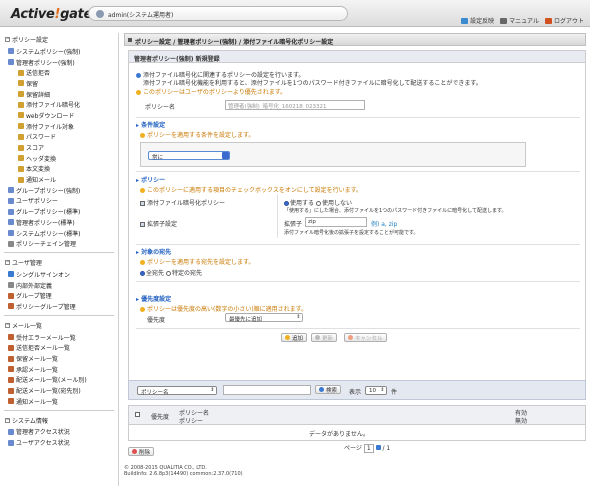 The width and height of the screenshot is (590, 486). I want to click on sidebar-item-label: 管理者ポリシー(標準), so click(45, 223).